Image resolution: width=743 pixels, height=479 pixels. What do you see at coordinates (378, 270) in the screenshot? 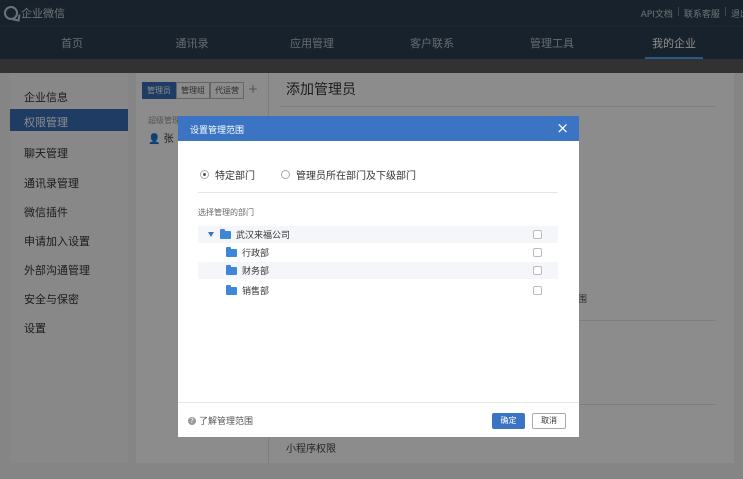
I see `tree-item-finance-dept: 财务部` at bounding box center [378, 270].